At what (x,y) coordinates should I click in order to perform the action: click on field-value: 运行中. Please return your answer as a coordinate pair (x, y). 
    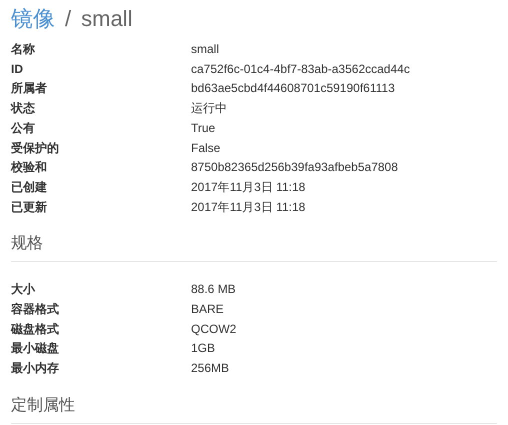
    Looking at the image, I should click on (209, 109).